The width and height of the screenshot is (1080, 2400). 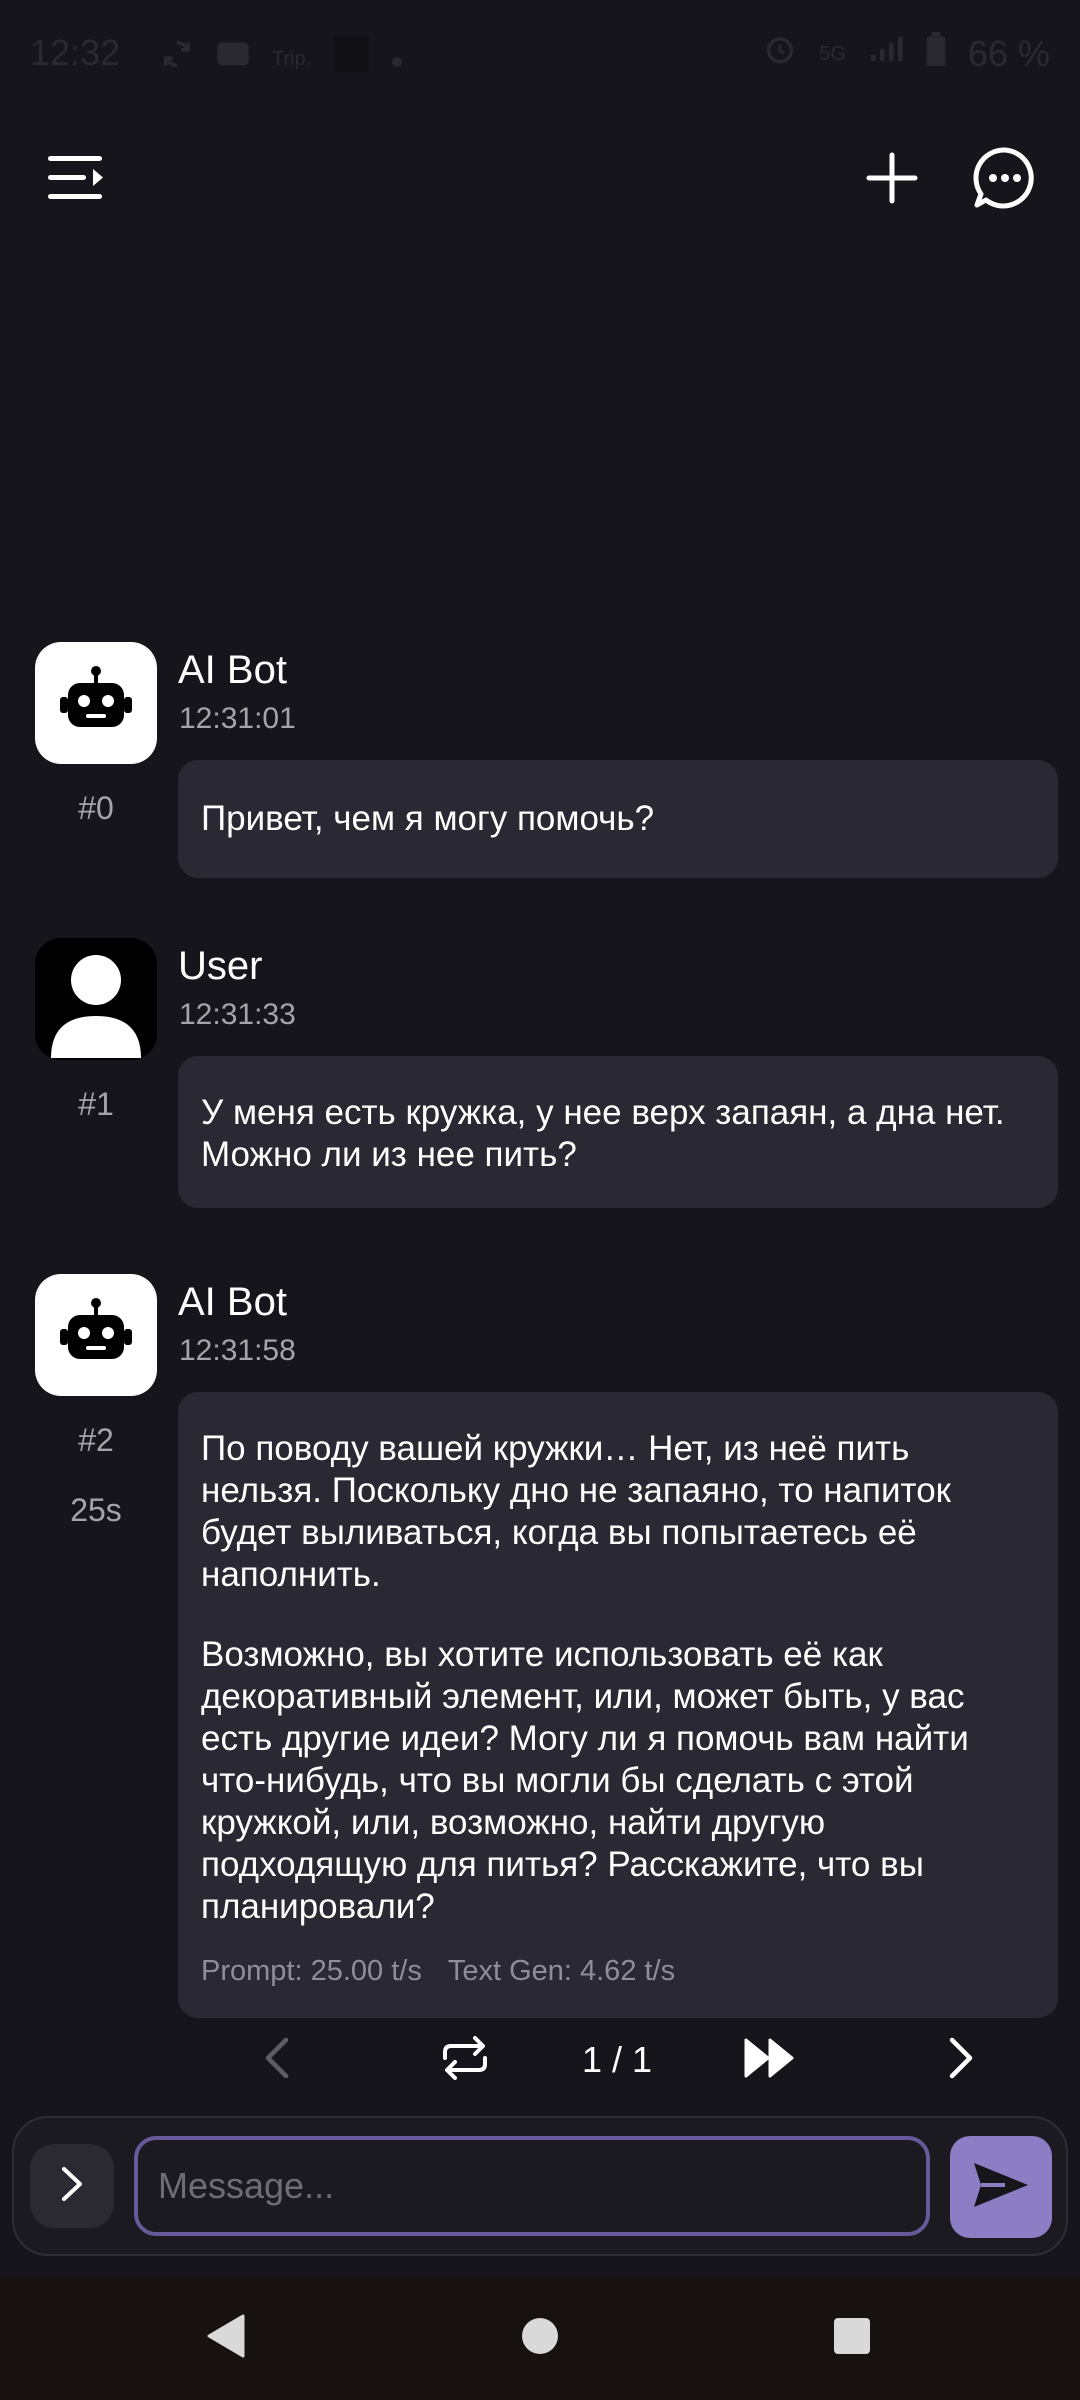 I want to click on network-label: 5G, so click(x=832, y=53).